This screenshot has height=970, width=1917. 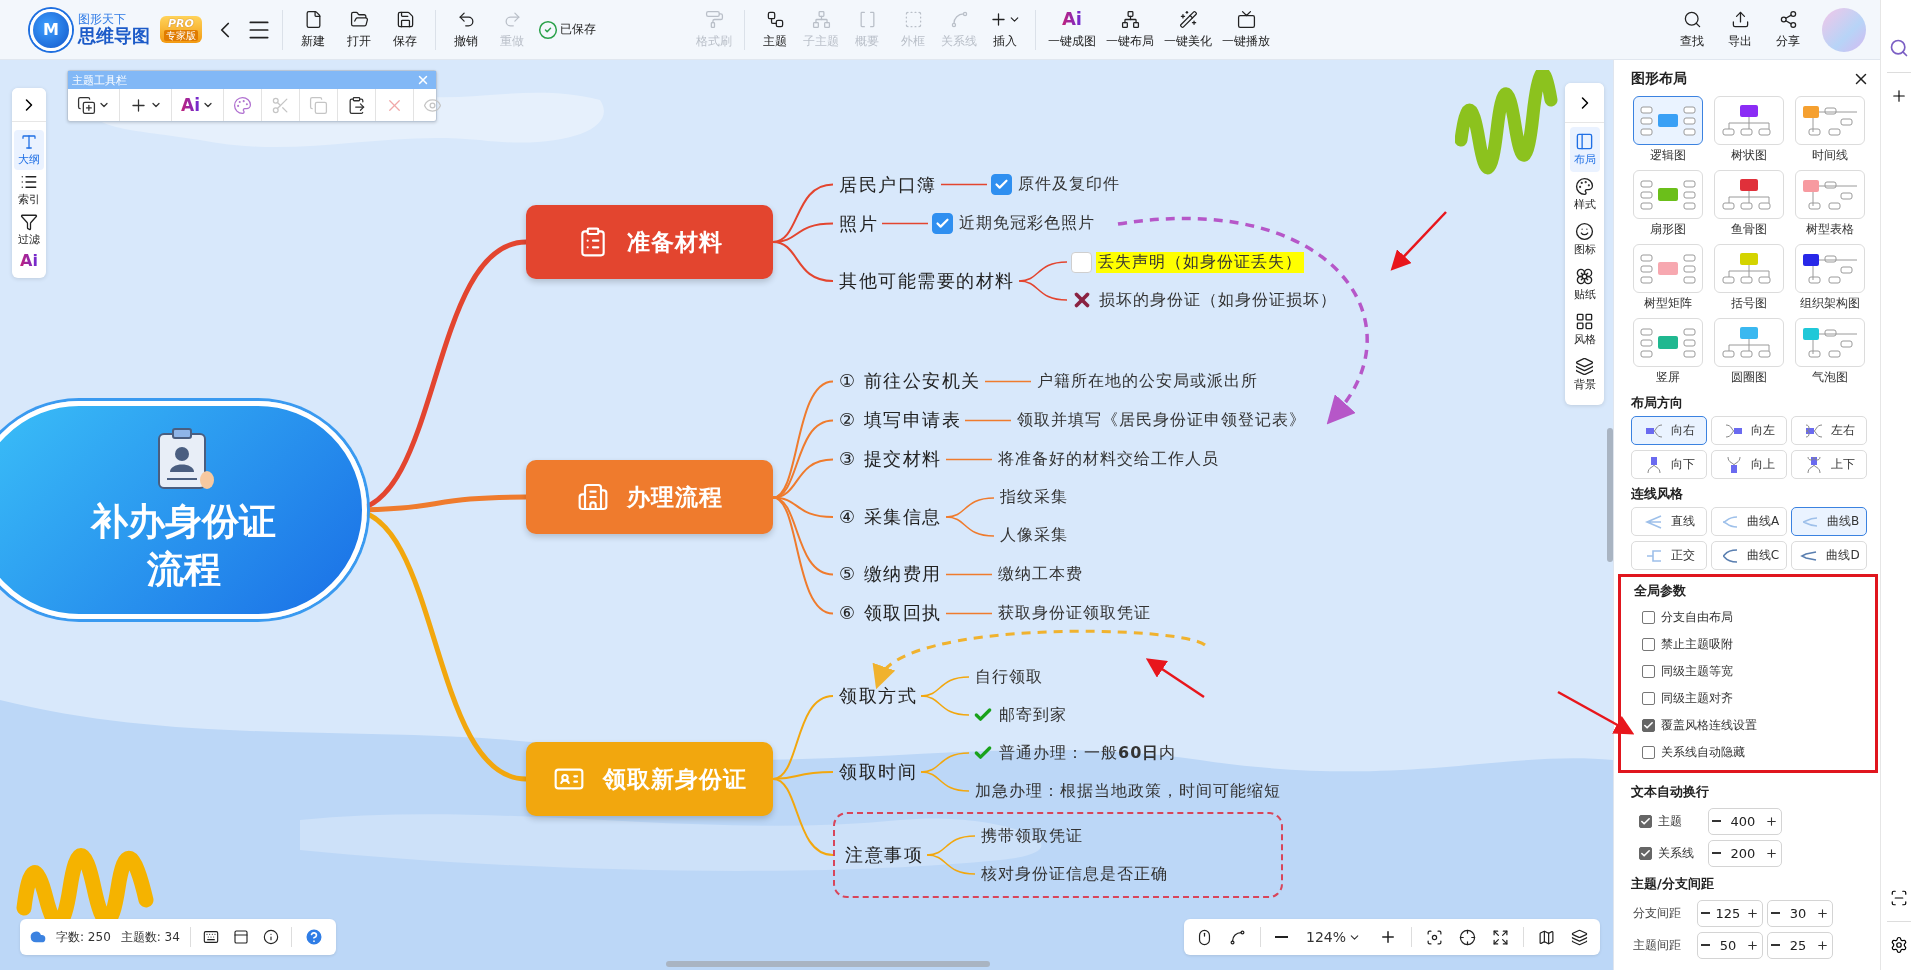 What do you see at coordinates (891, 613) in the screenshot?
I see `subtopic-text: ⑥ 领取回执` at bounding box center [891, 613].